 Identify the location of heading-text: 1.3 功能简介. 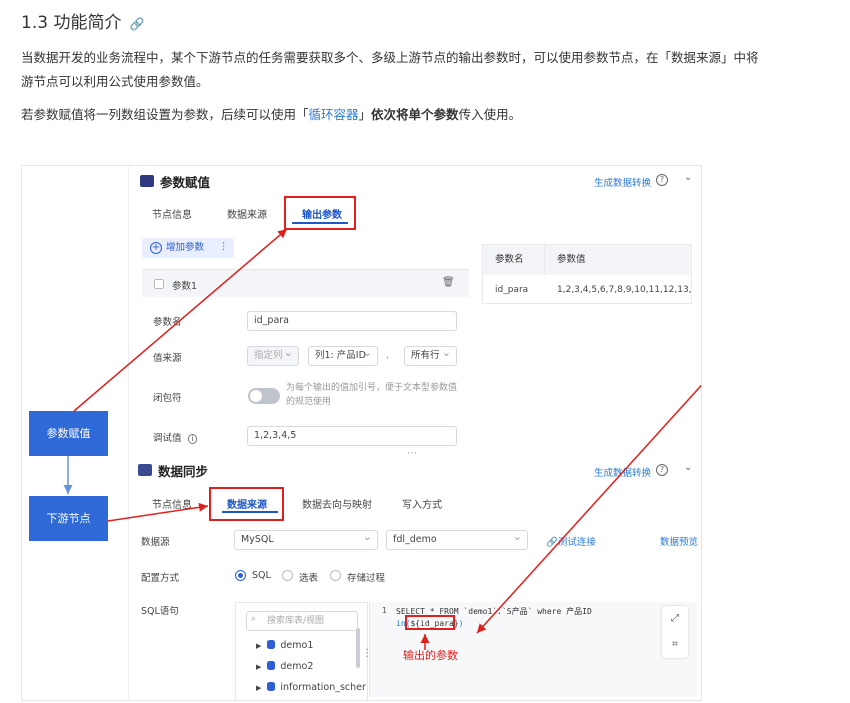
(71, 23).